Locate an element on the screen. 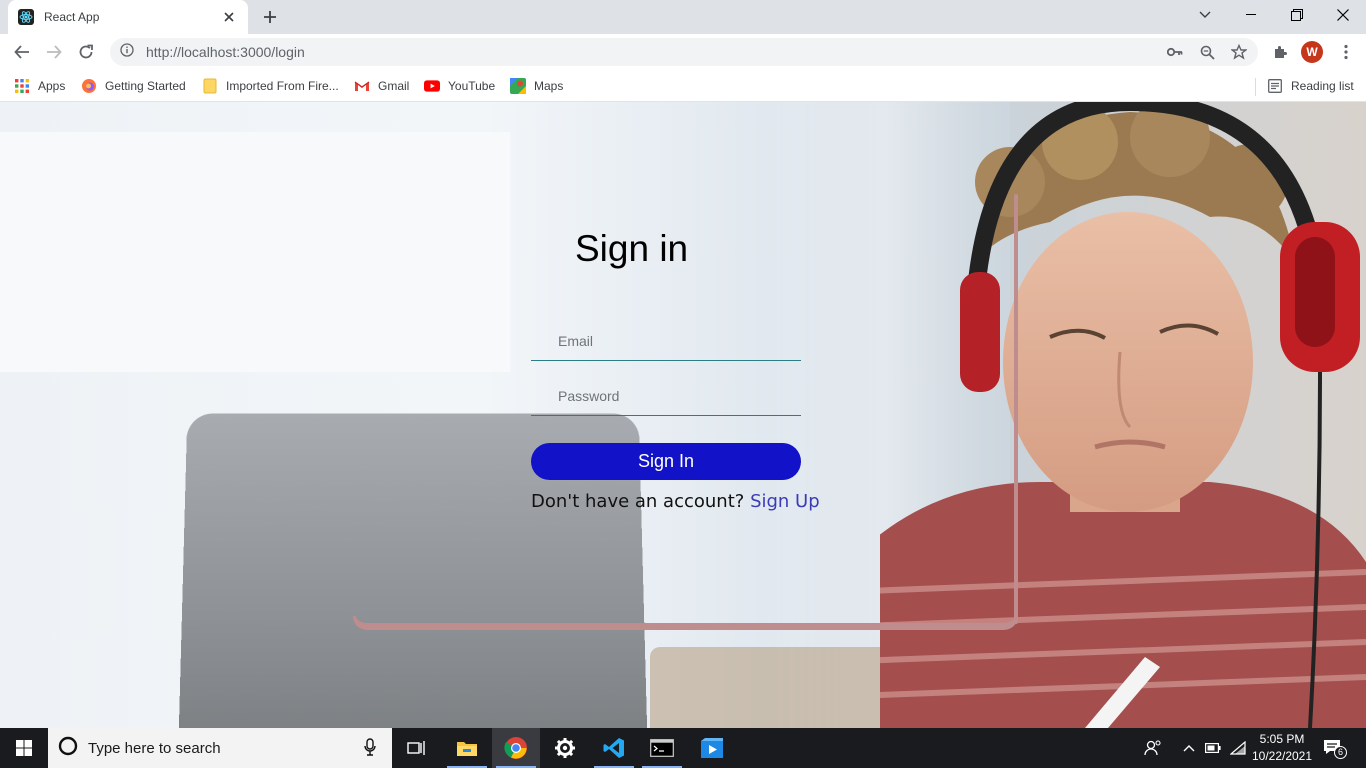 The height and width of the screenshot is (768, 1366). vscode-icon is located at coordinates (613, 748).